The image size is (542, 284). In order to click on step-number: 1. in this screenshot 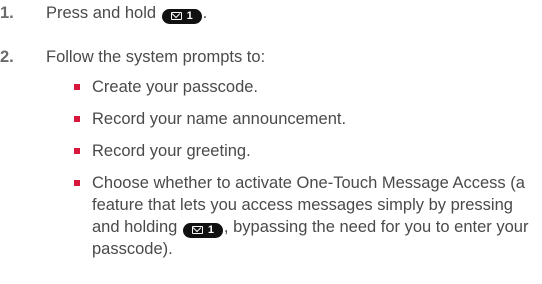, I will do `click(7, 13)`.